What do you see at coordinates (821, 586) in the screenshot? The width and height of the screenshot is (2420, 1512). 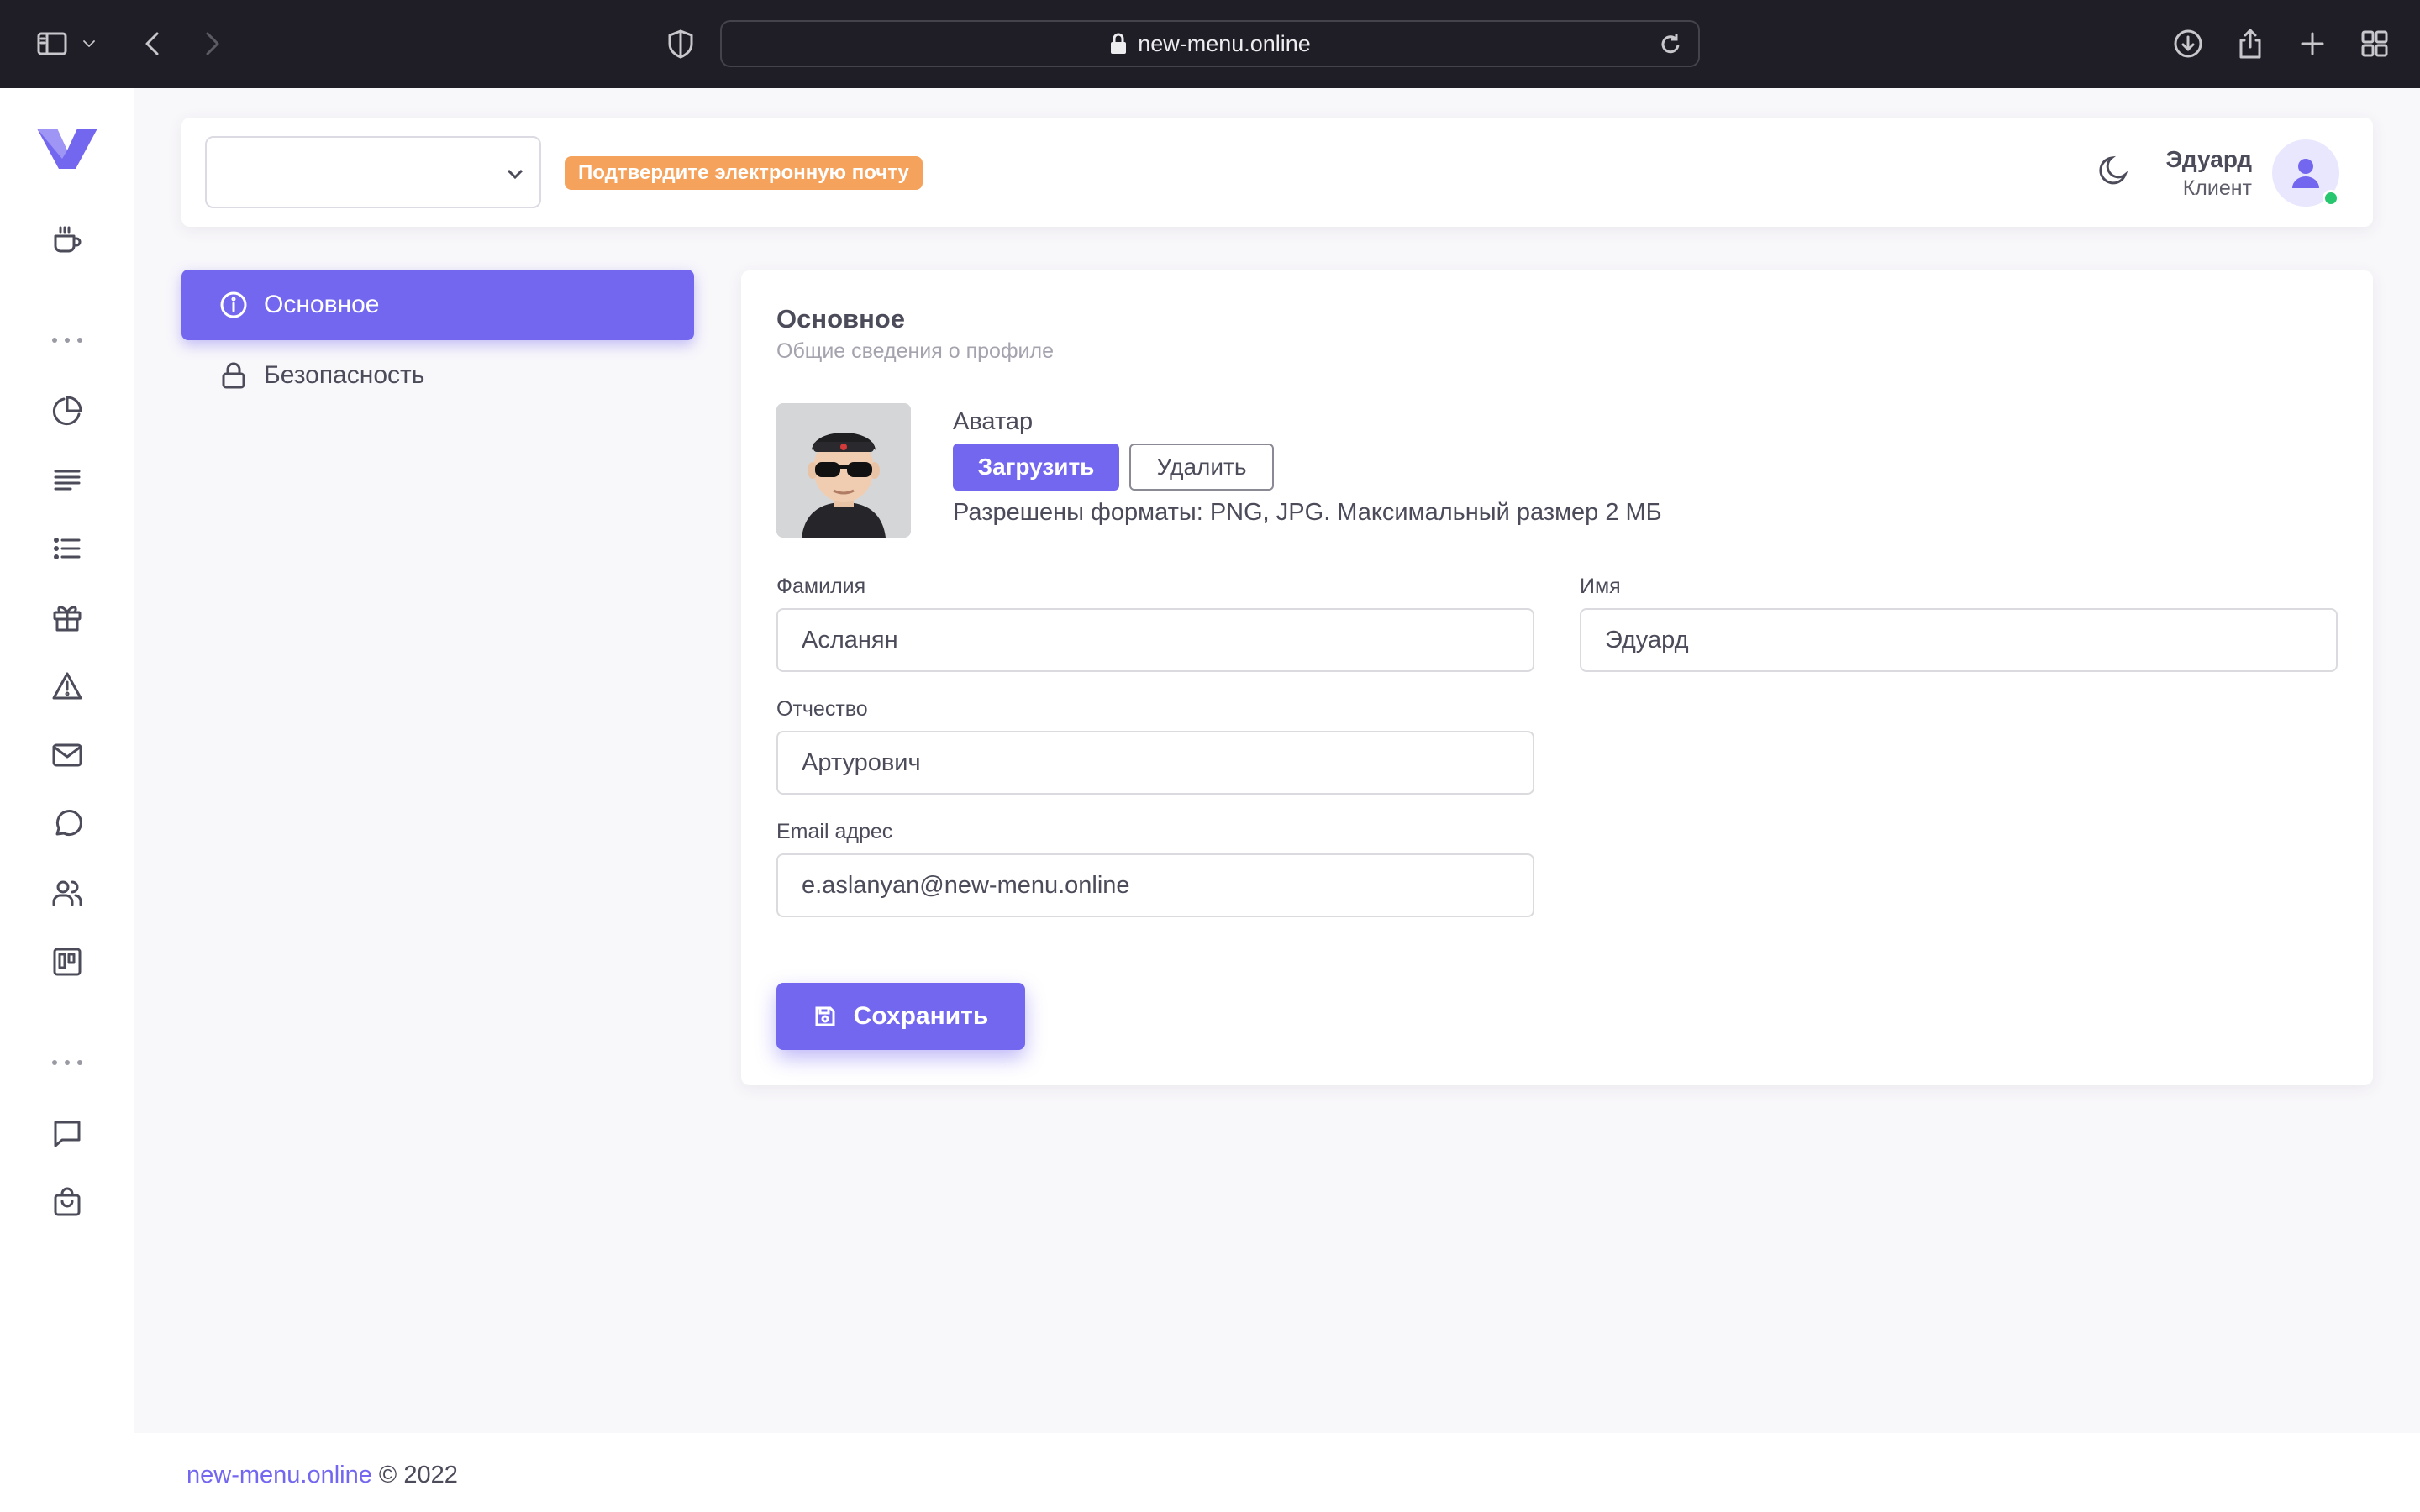 I see `last-name-label: Фамилия` at bounding box center [821, 586].